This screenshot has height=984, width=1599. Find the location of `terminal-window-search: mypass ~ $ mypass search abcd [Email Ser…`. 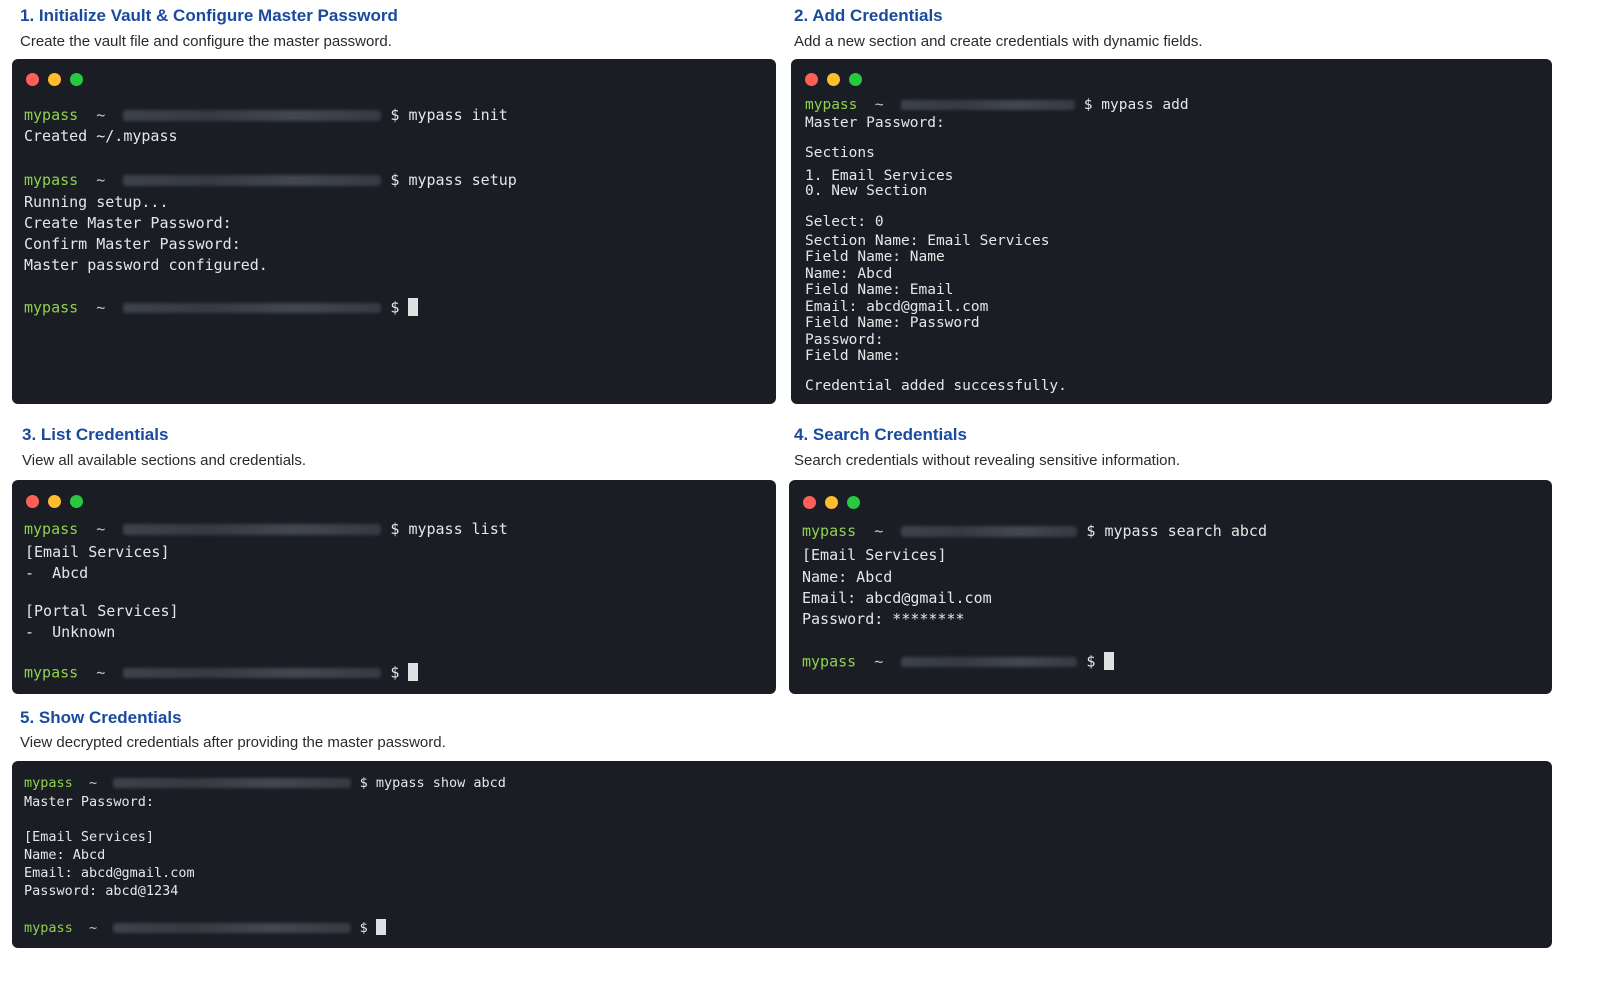

terminal-window-search: mypass ~ $ mypass search abcd [Email Ser… is located at coordinates (1170, 587).